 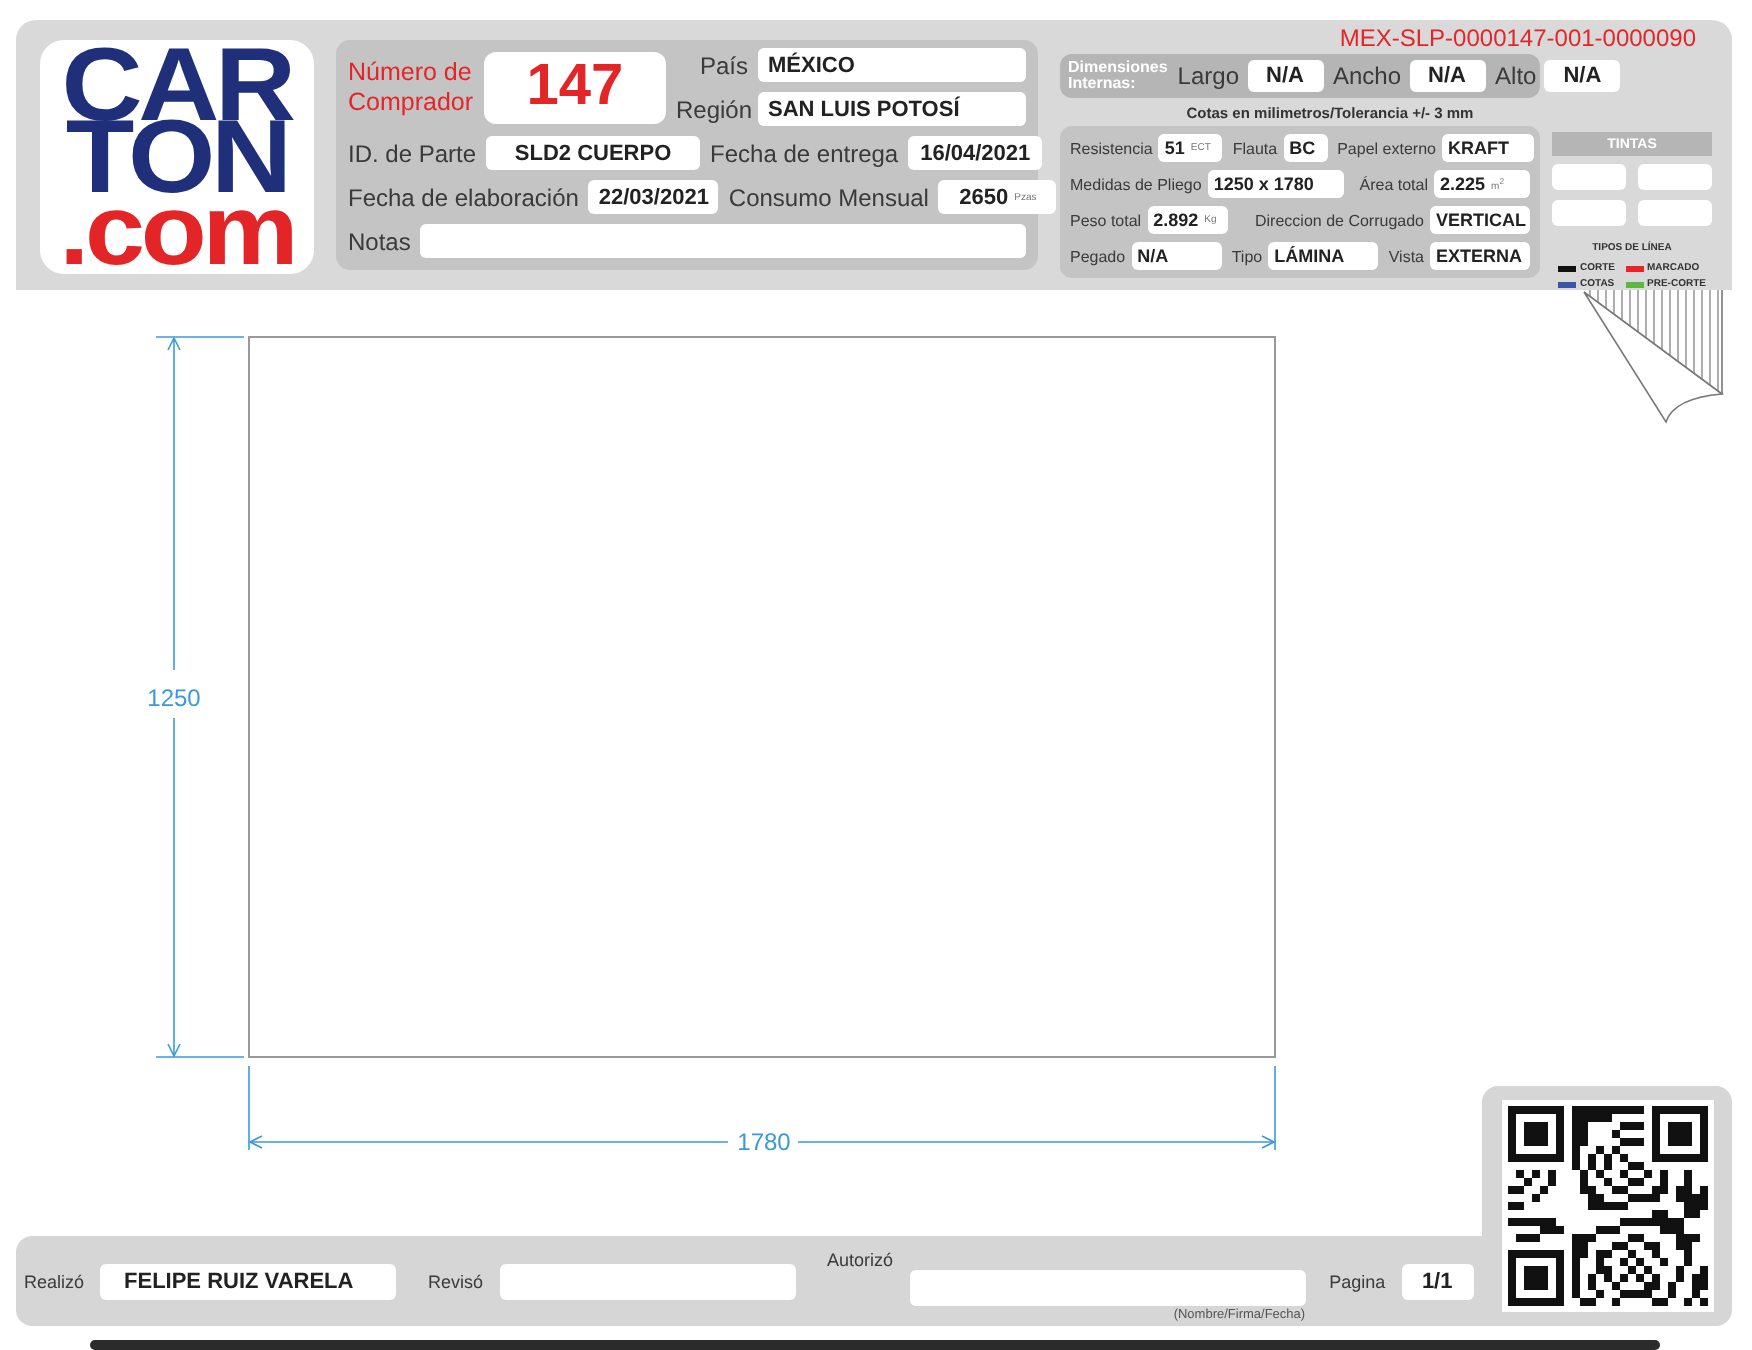 What do you see at coordinates (1518, 39) in the screenshot?
I see `document-code: MEX-SLP-0000147-001-0000090` at bounding box center [1518, 39].